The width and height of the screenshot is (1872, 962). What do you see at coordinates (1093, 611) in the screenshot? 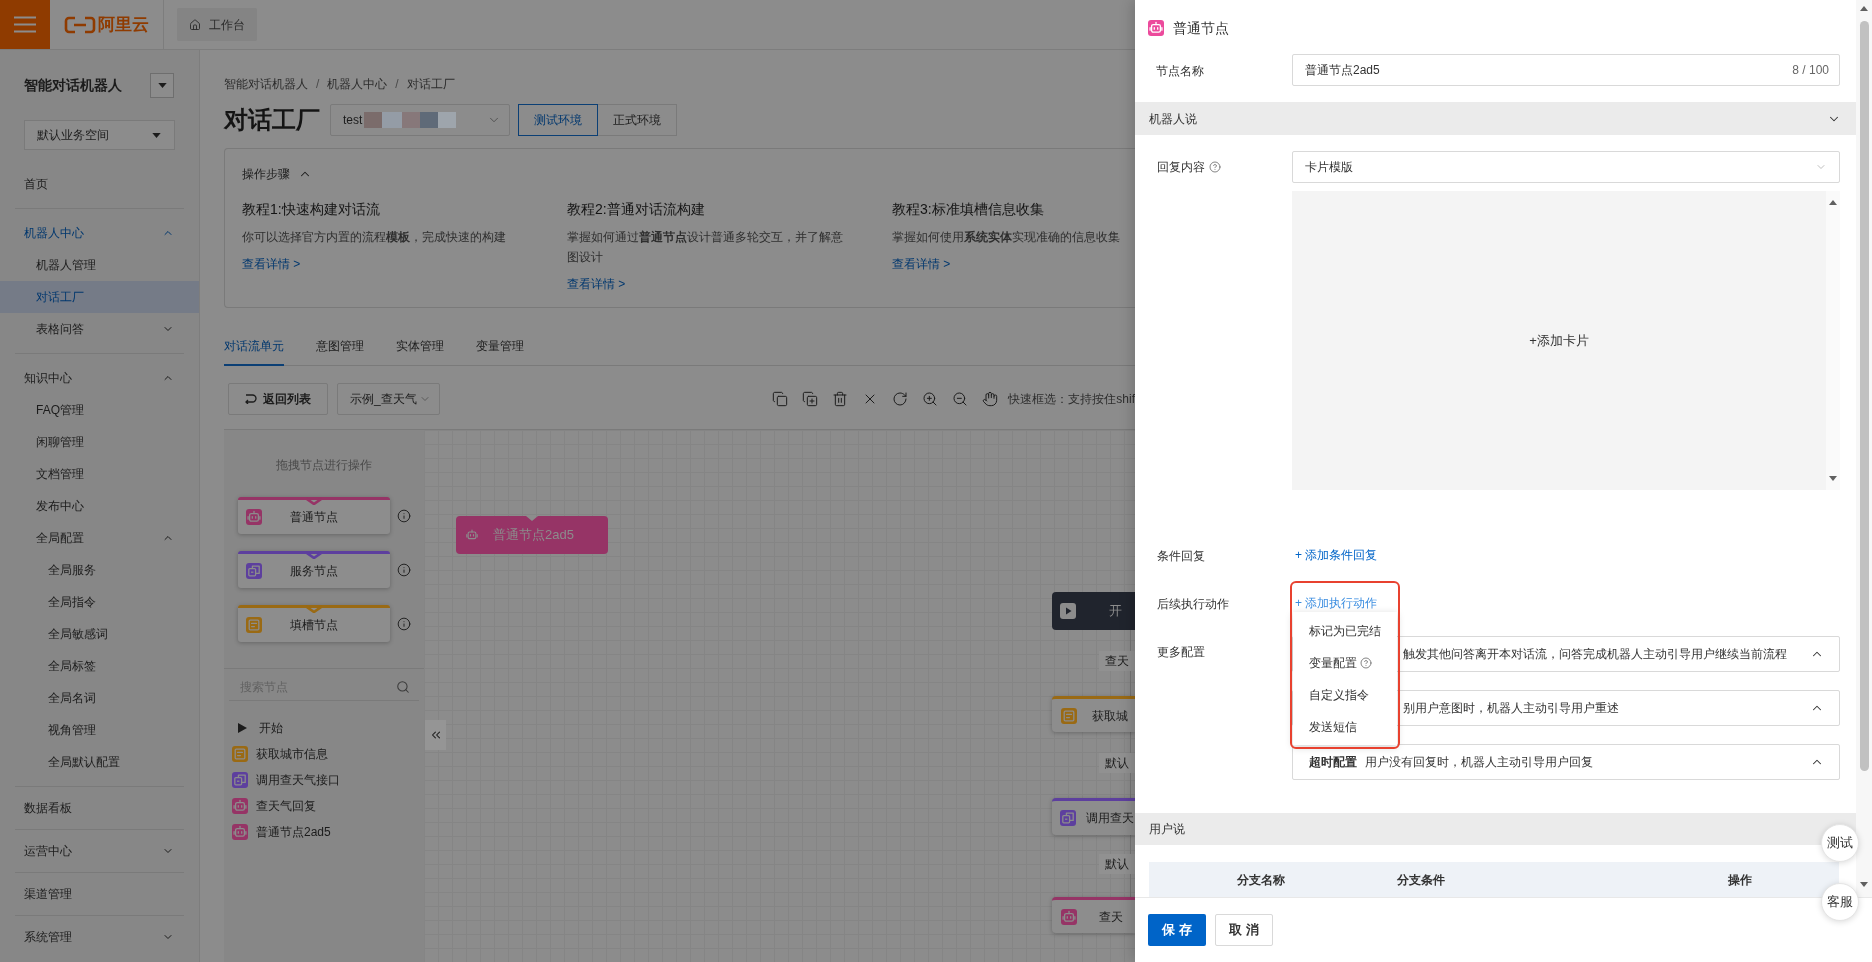
I see `flow-node: 开` at bounding box center [1093, 611].